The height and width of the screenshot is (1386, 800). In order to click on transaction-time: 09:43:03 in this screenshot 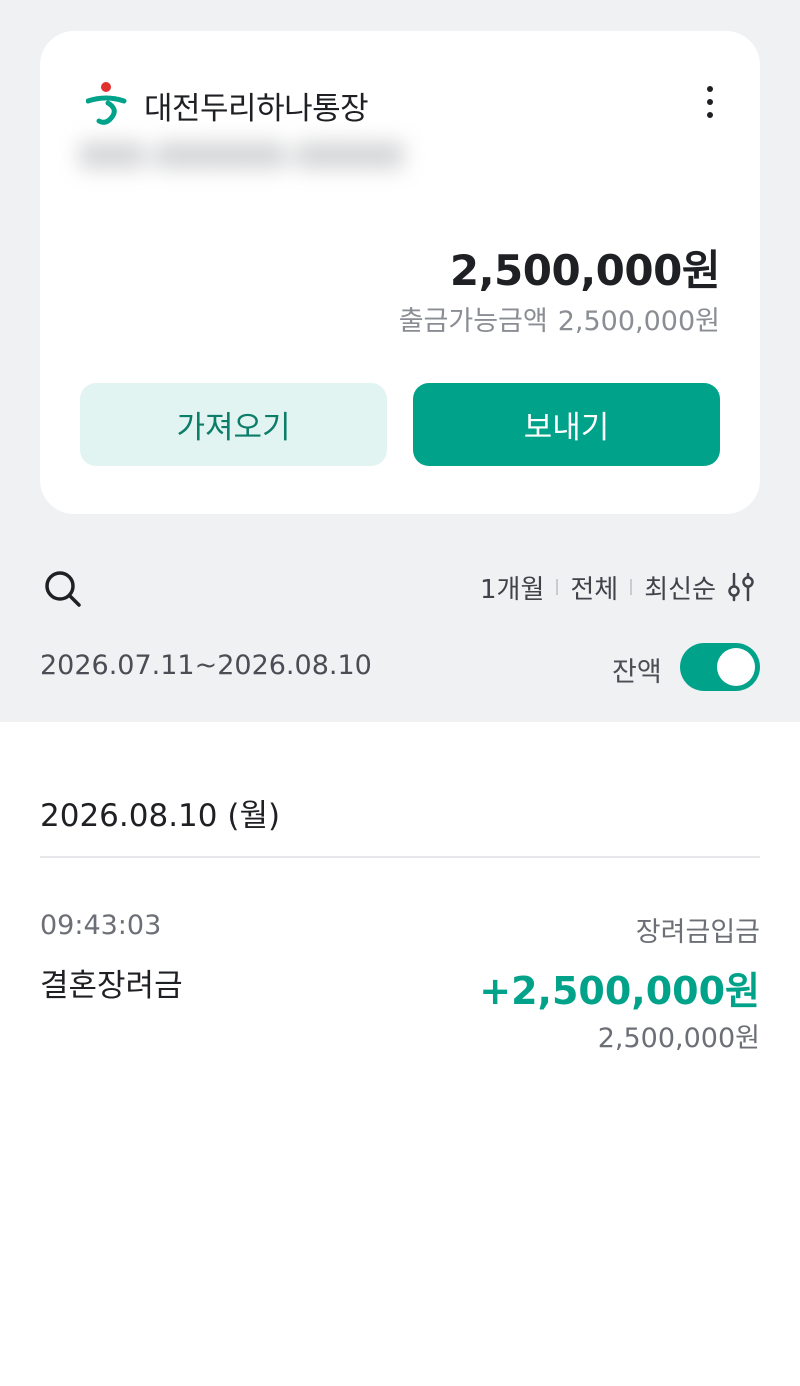, I will do `click(101, 925)`.